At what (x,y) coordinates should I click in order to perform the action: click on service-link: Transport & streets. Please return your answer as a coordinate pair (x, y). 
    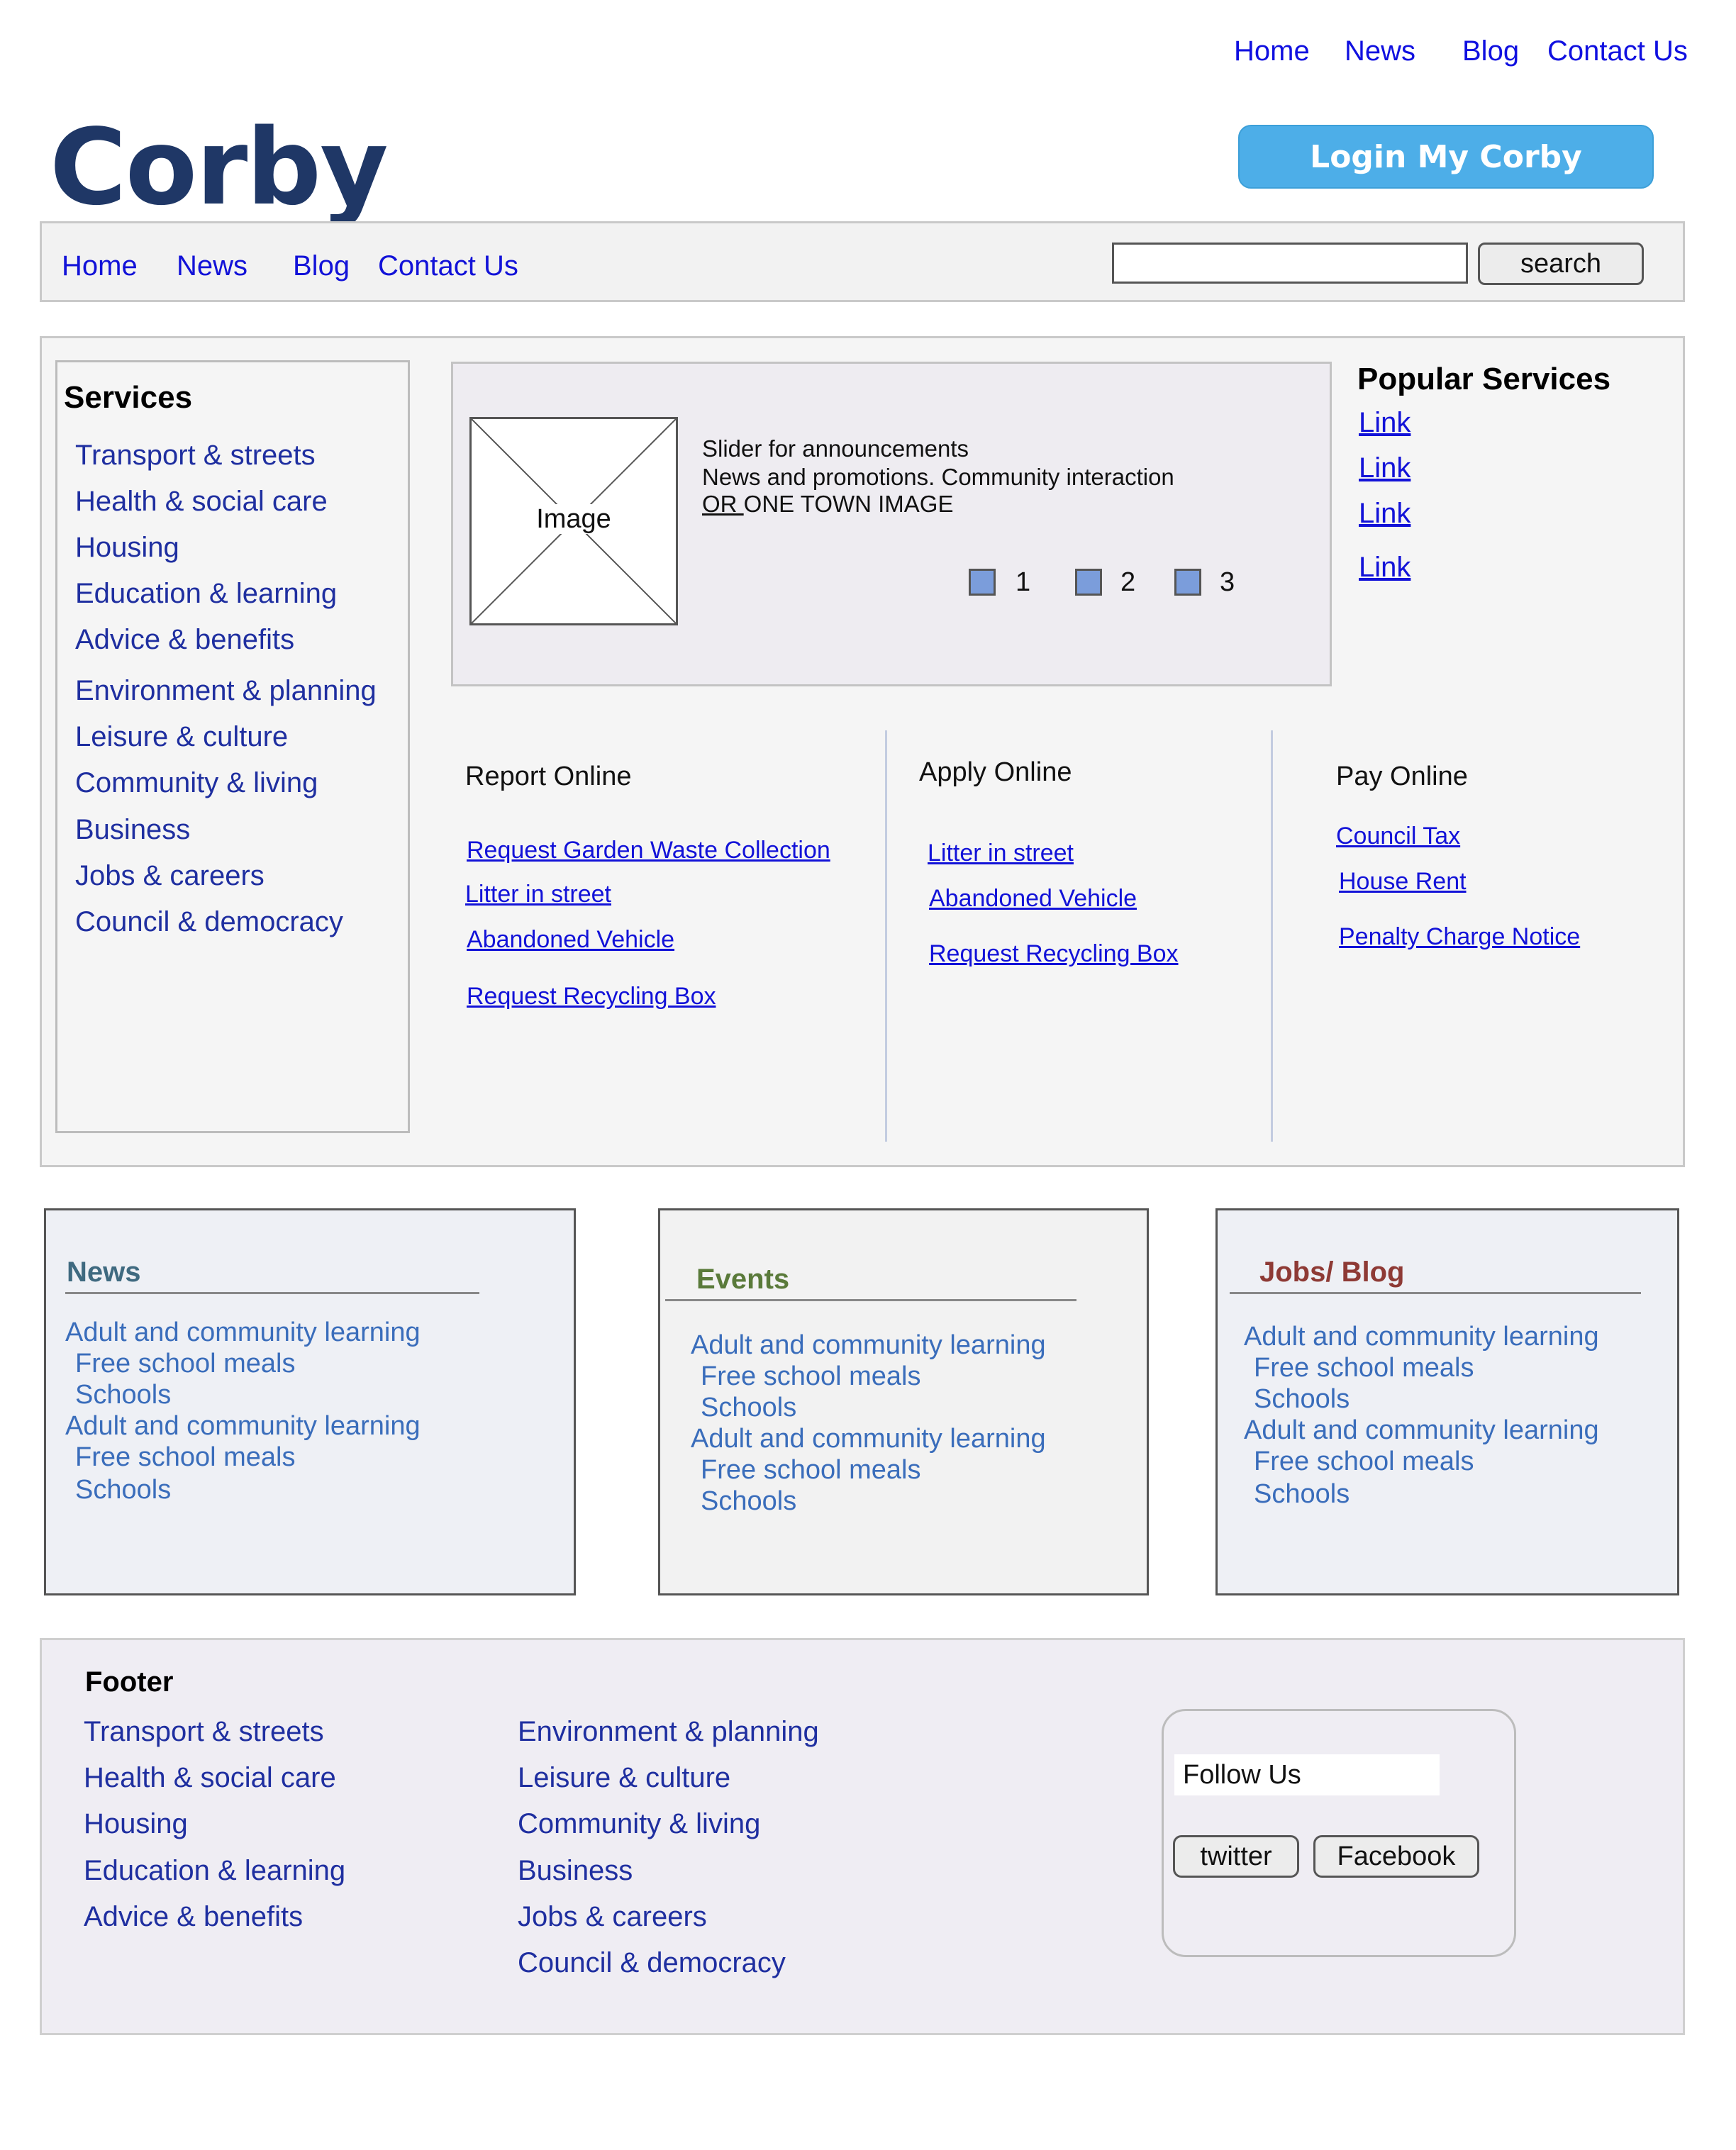
    Looking at the image, I should click on (195, 456).